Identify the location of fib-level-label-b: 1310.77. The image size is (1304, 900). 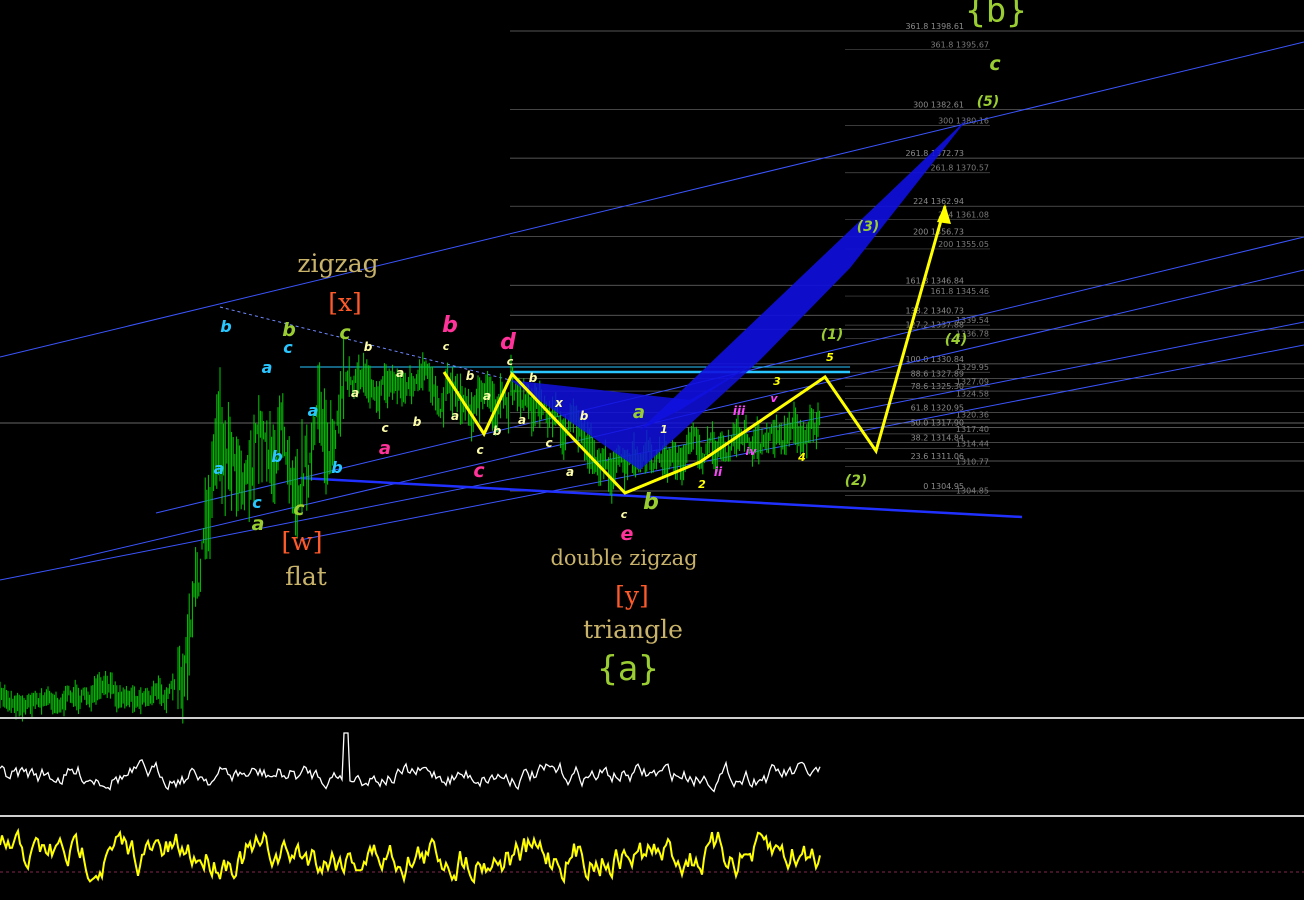
(972, 461).